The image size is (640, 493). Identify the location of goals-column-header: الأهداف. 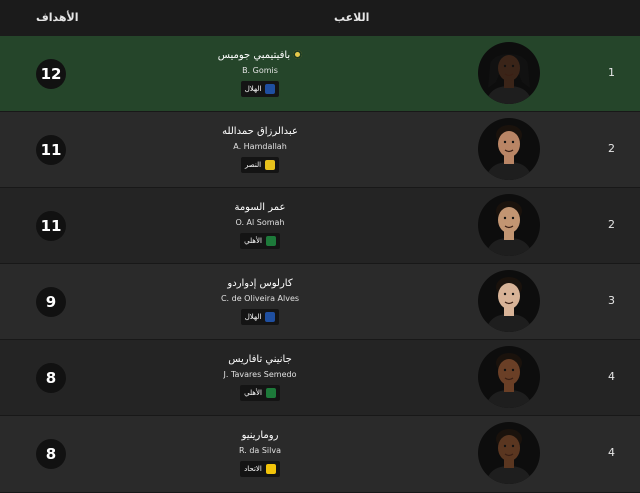
(57, 17).